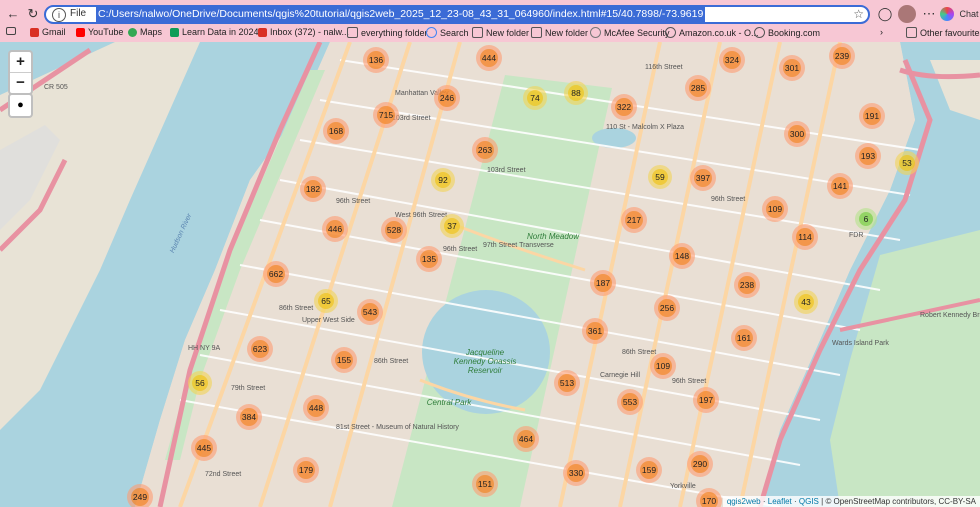 This screenshot has width=980, height=507. Describe the element at coordinates (452, 226) in the screenshot. I see `cluster-marker: 37` at that location.